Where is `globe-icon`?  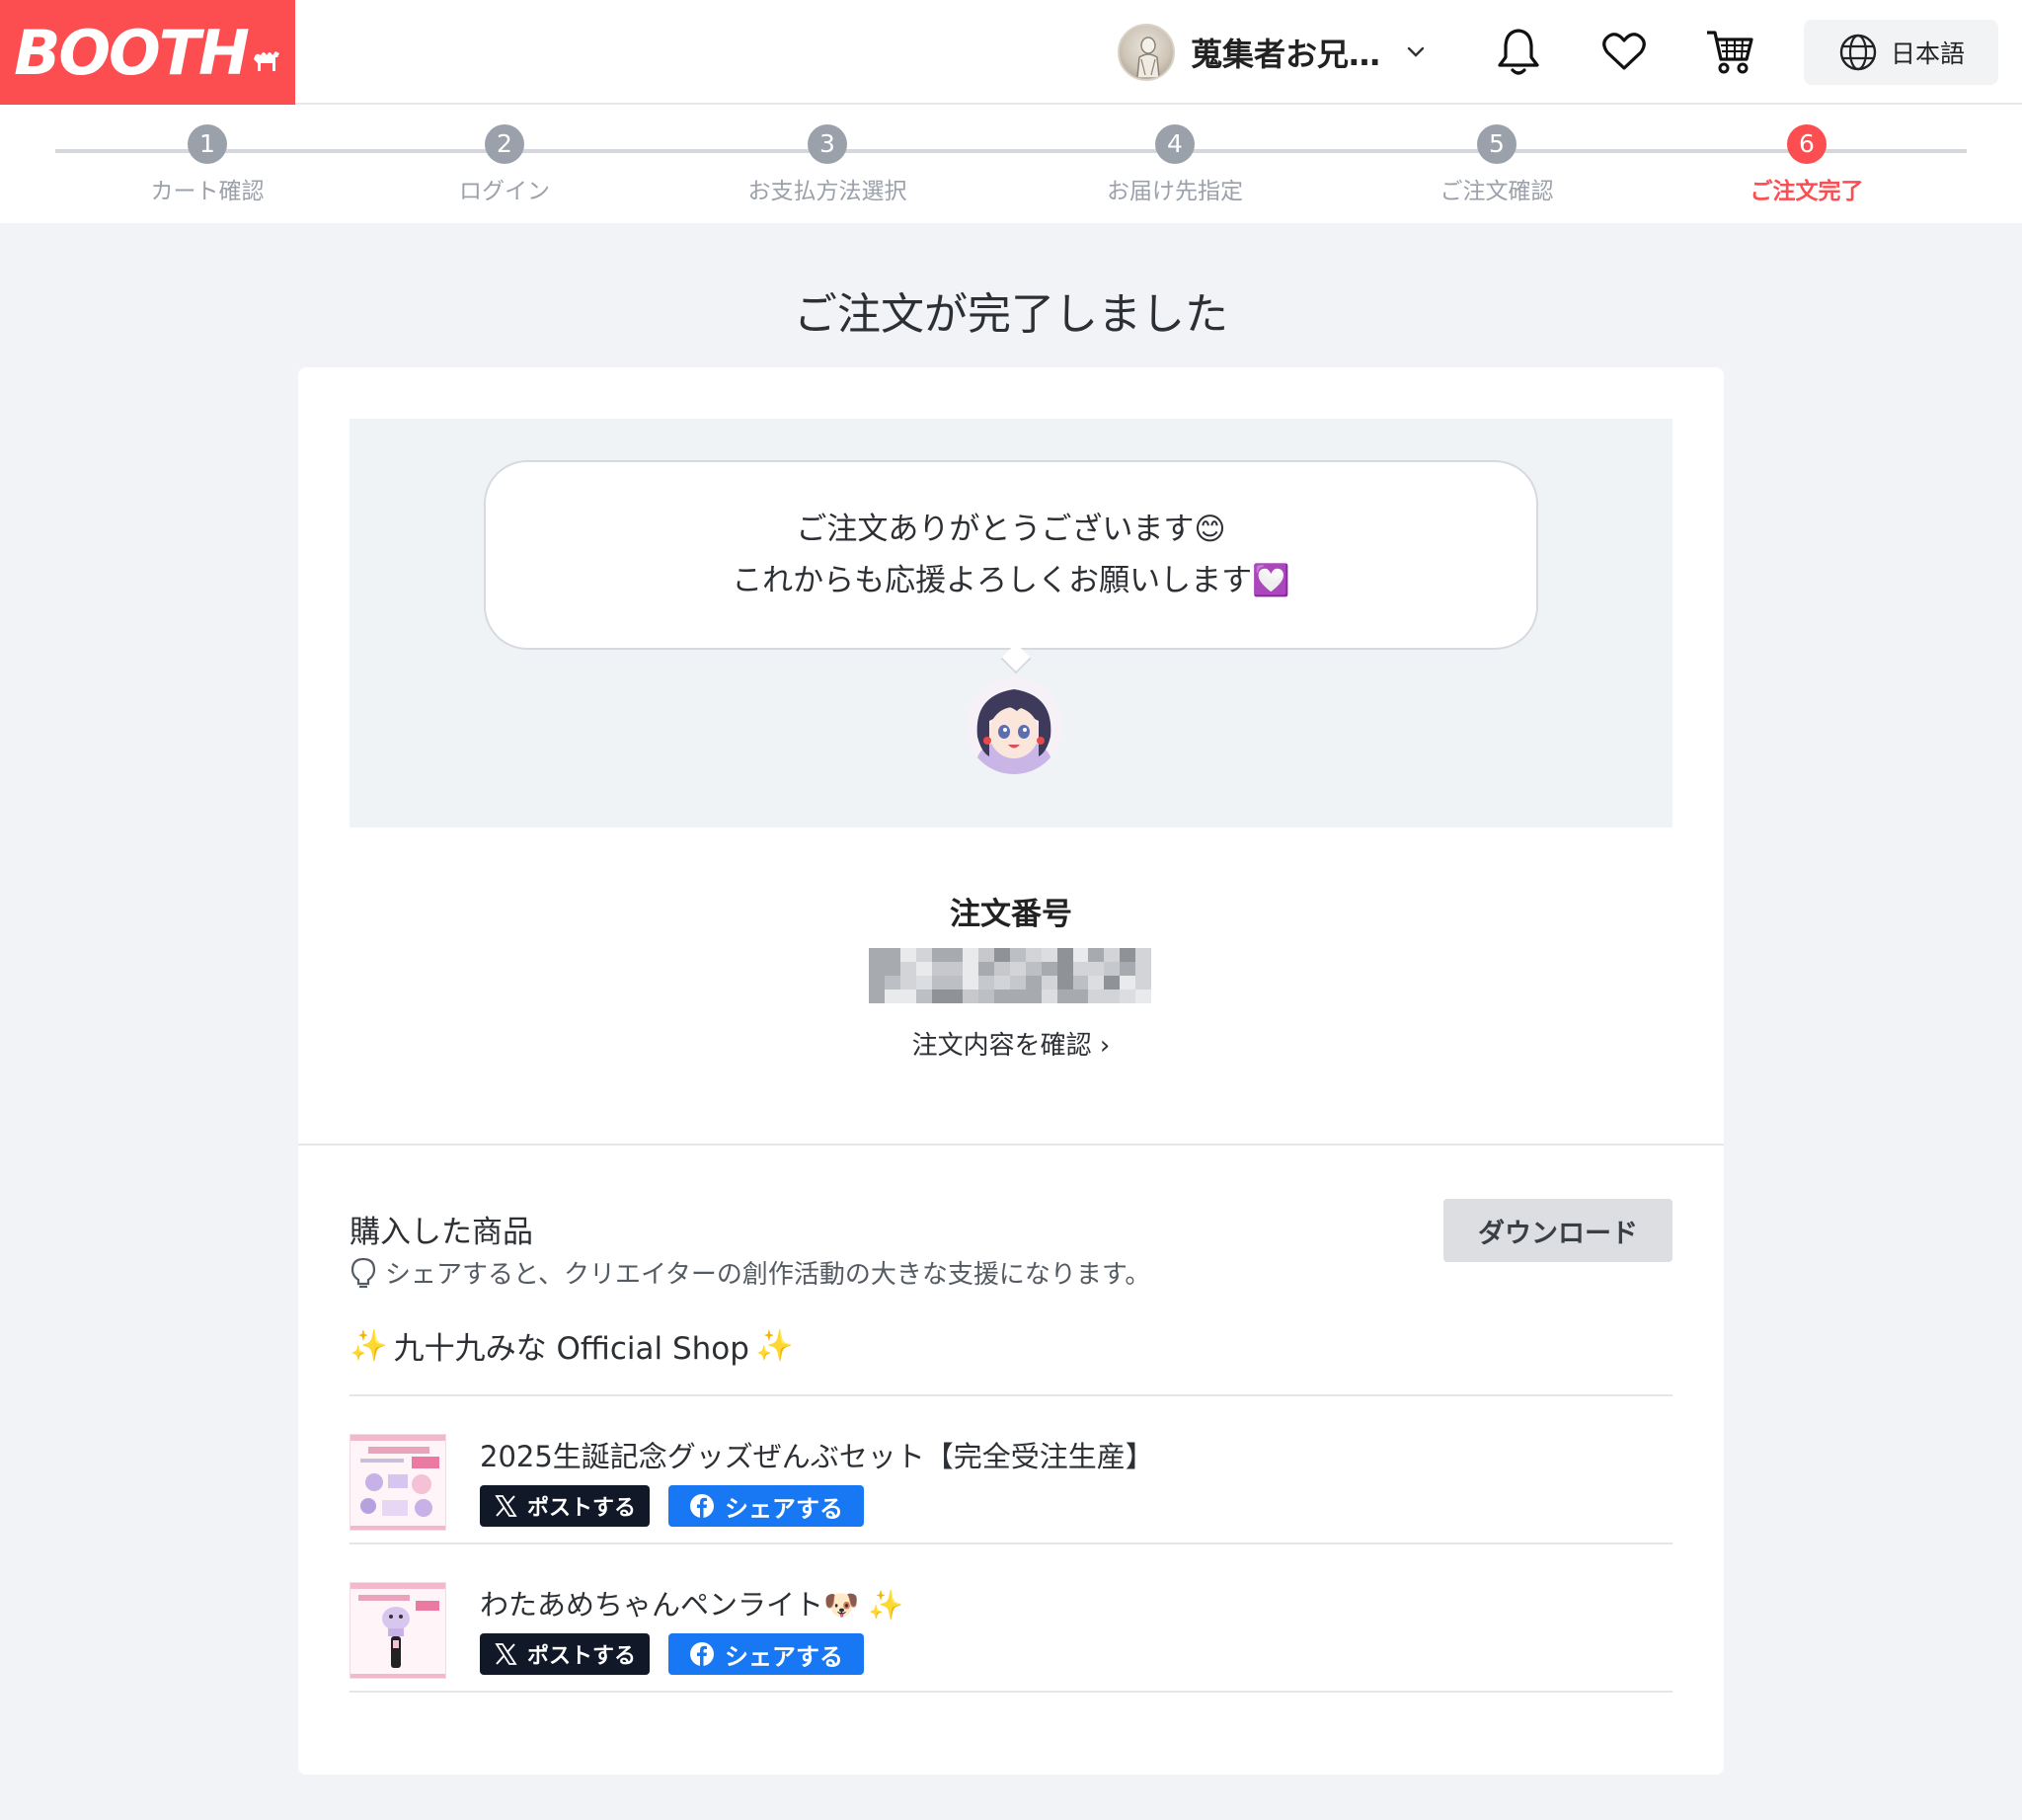
globe-icon is located at coordinates (1858, 52).